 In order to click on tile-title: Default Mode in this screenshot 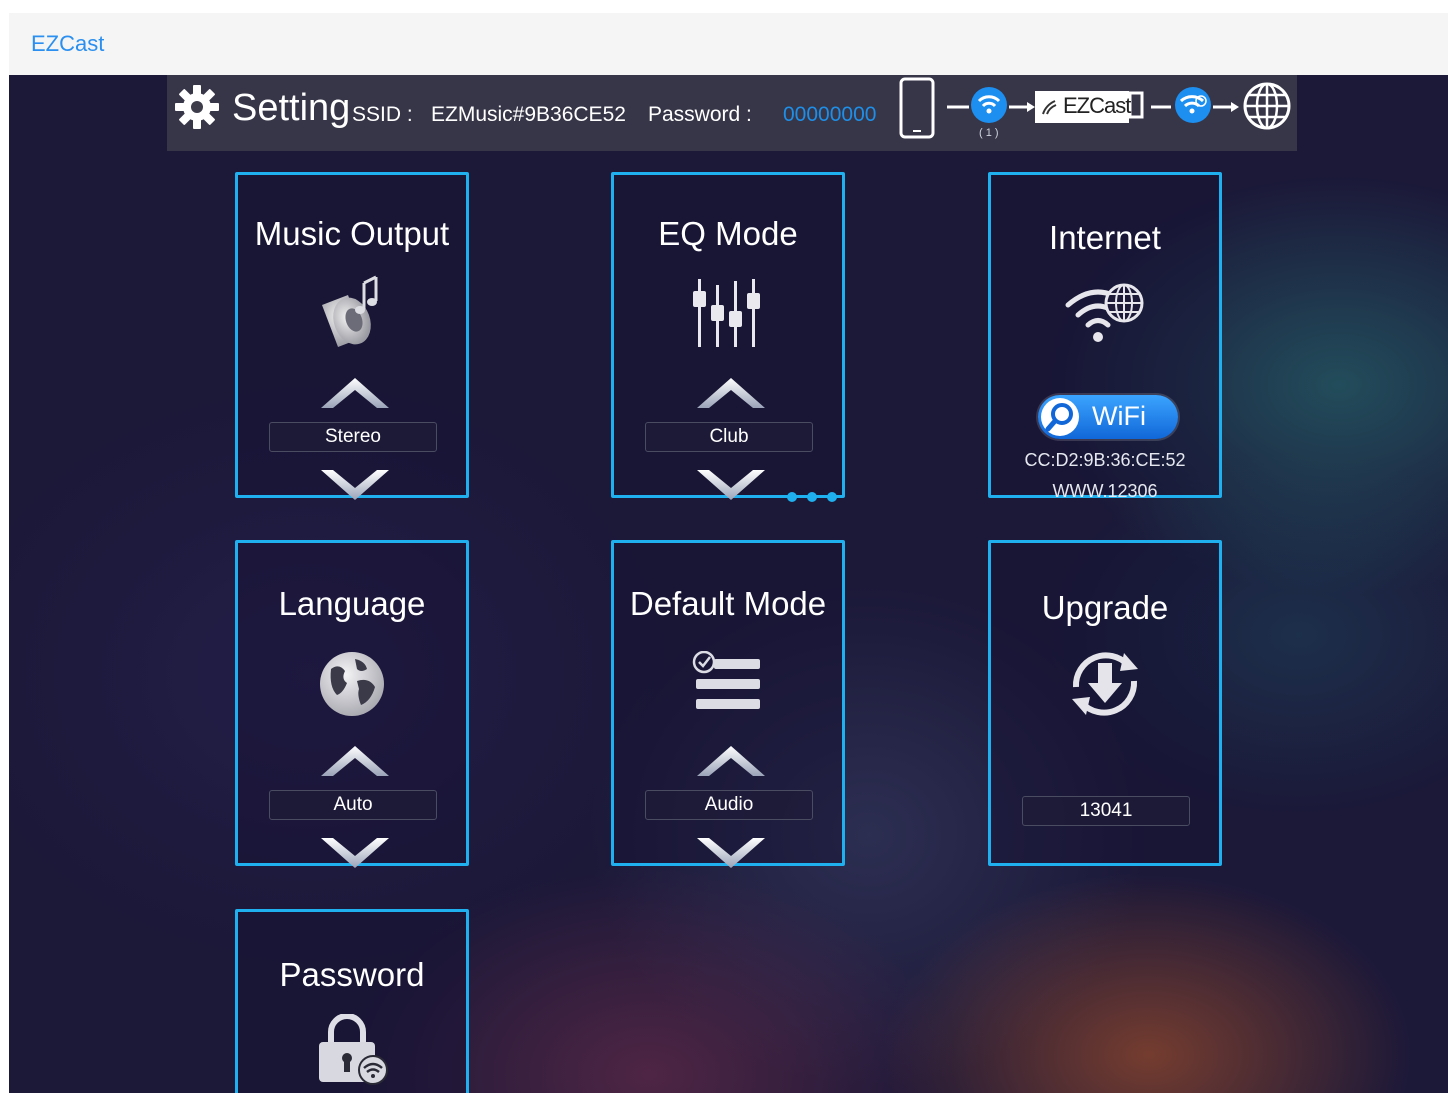, I will do `click(728, 603)`.